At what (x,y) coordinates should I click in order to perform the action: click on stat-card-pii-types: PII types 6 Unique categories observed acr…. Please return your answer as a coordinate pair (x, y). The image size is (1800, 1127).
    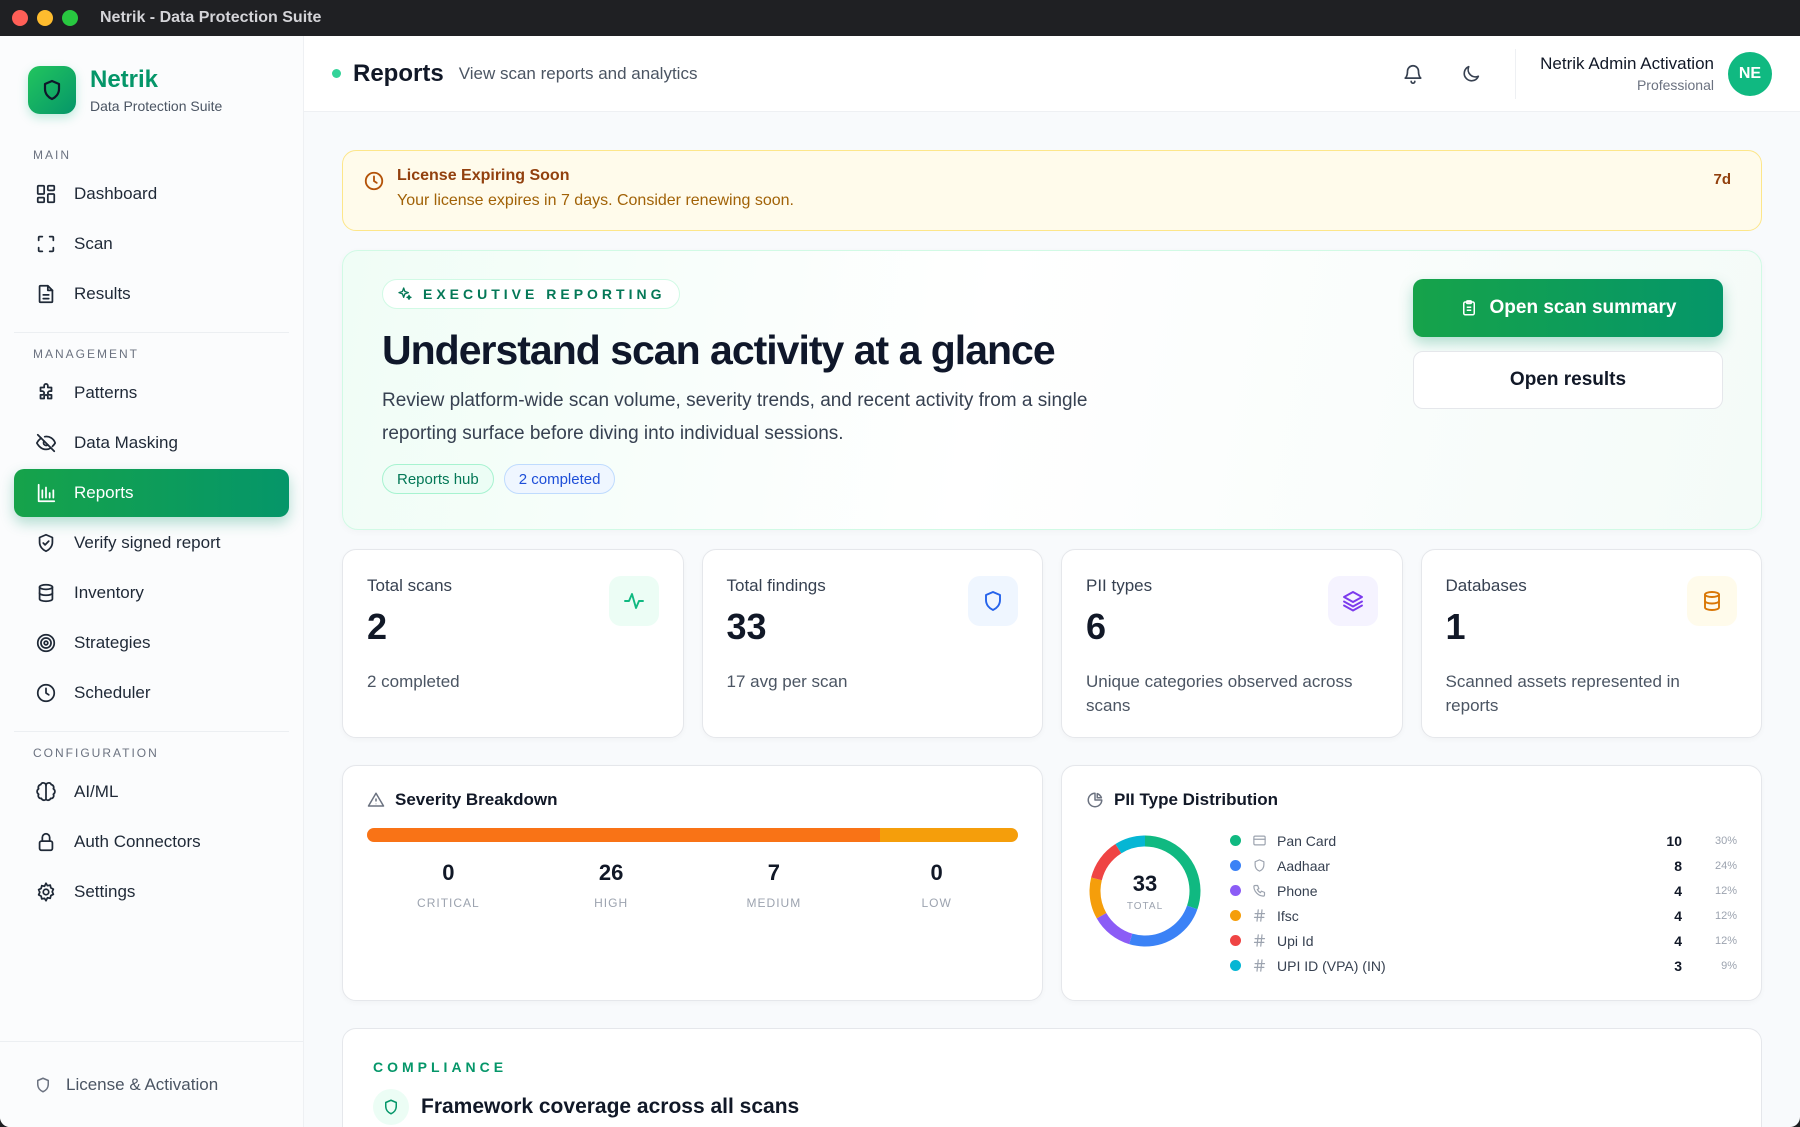
    Looking at the image, I should click on (1232, 643).